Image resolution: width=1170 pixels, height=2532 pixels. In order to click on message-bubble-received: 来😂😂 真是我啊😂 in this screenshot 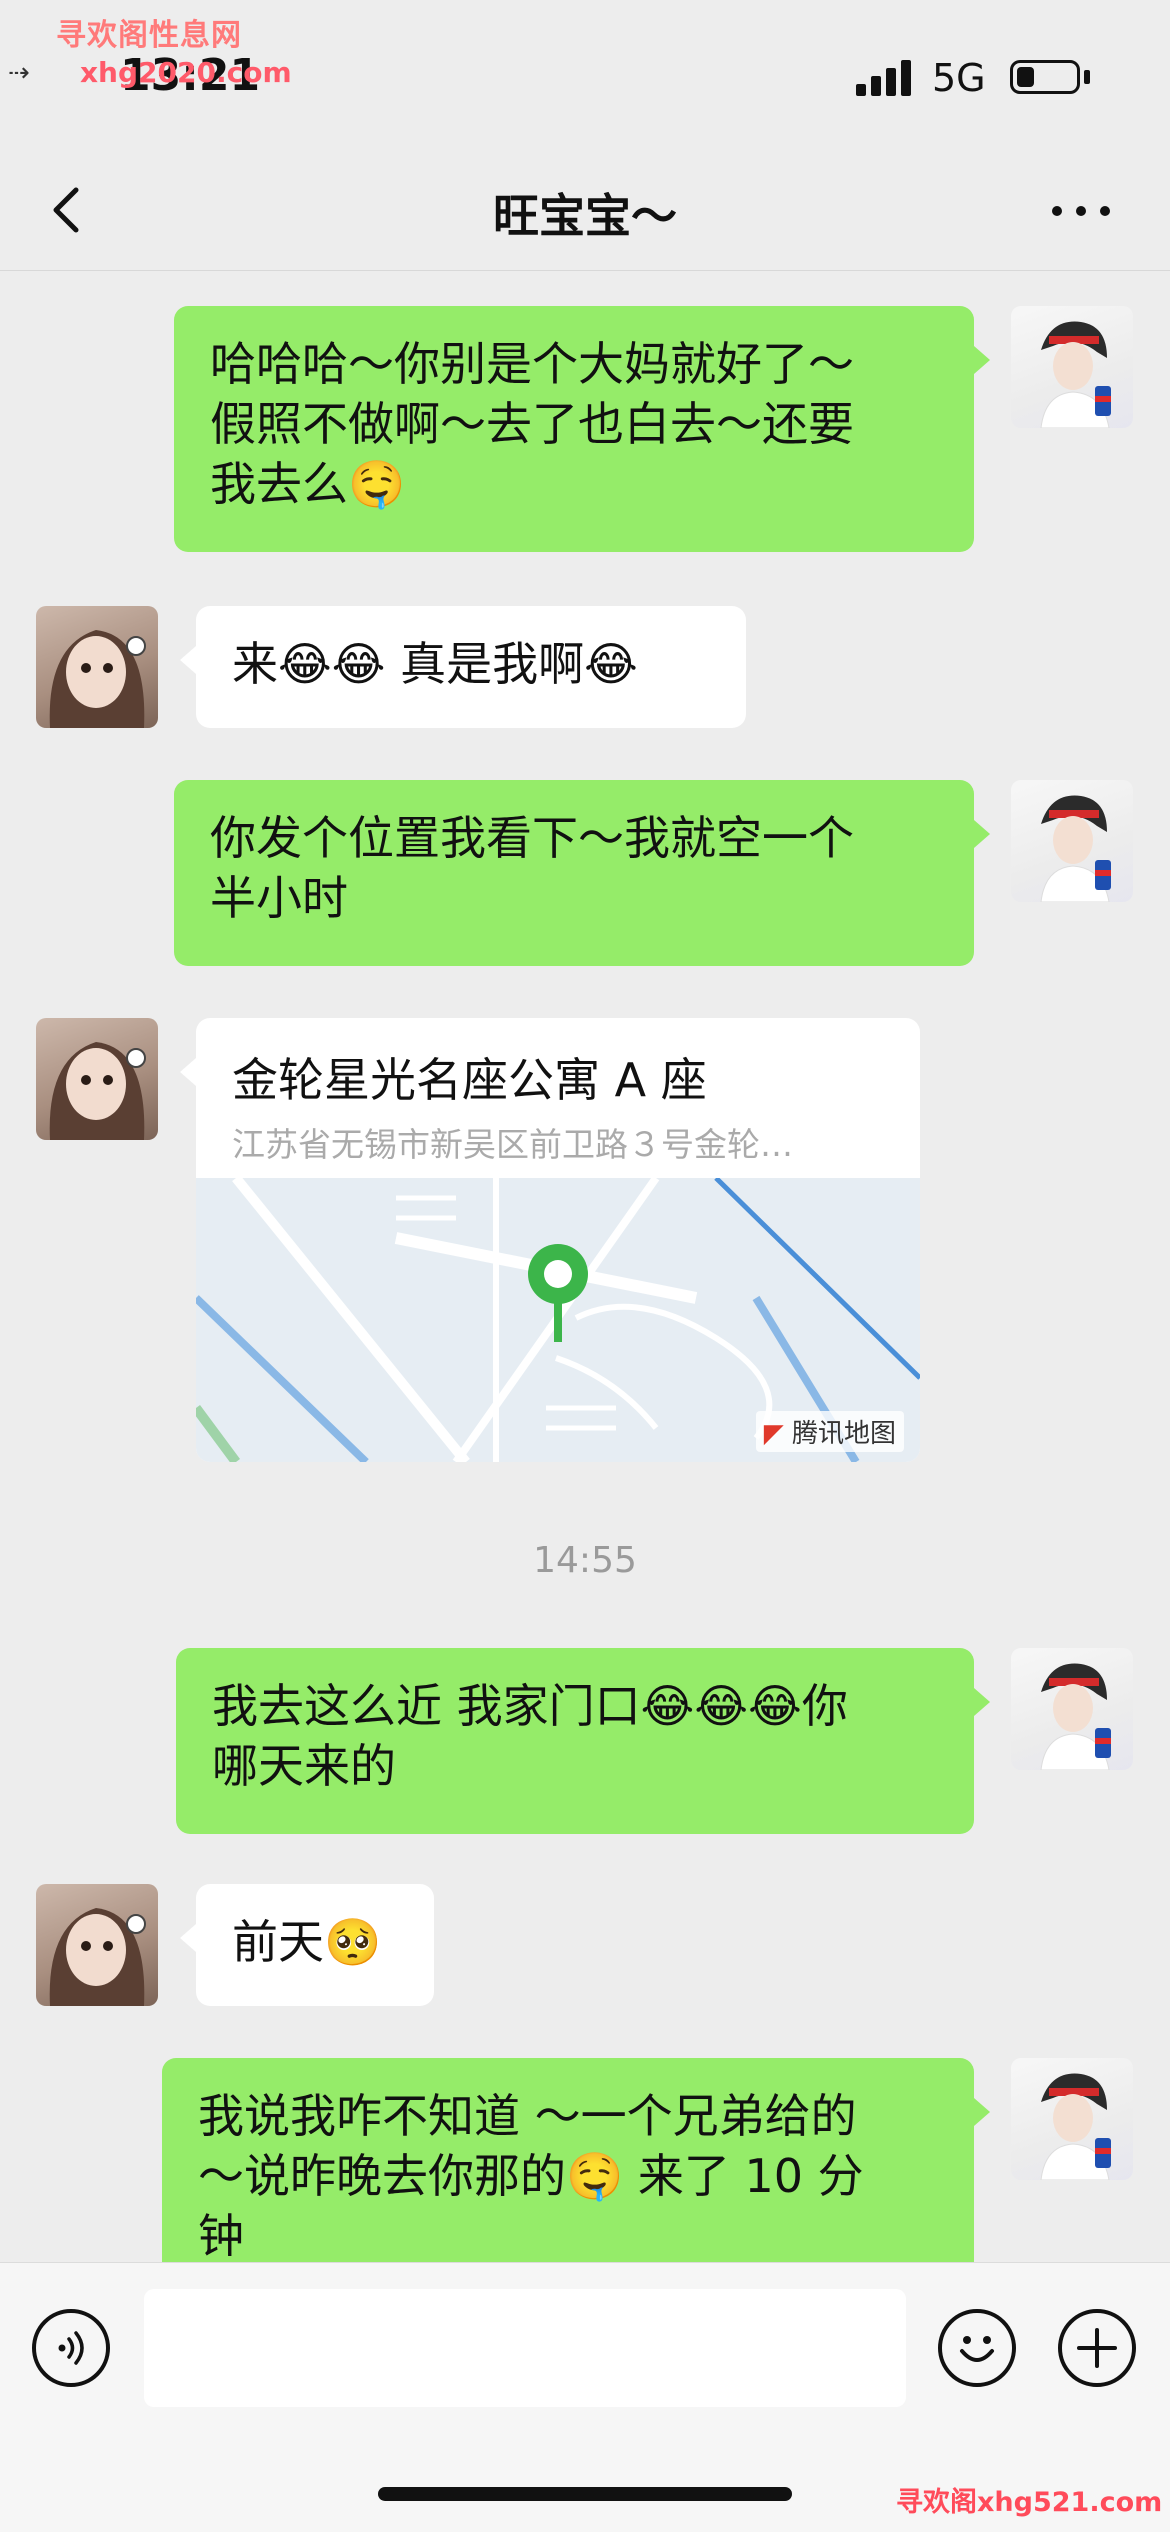, I will do `click(471, 667)`.